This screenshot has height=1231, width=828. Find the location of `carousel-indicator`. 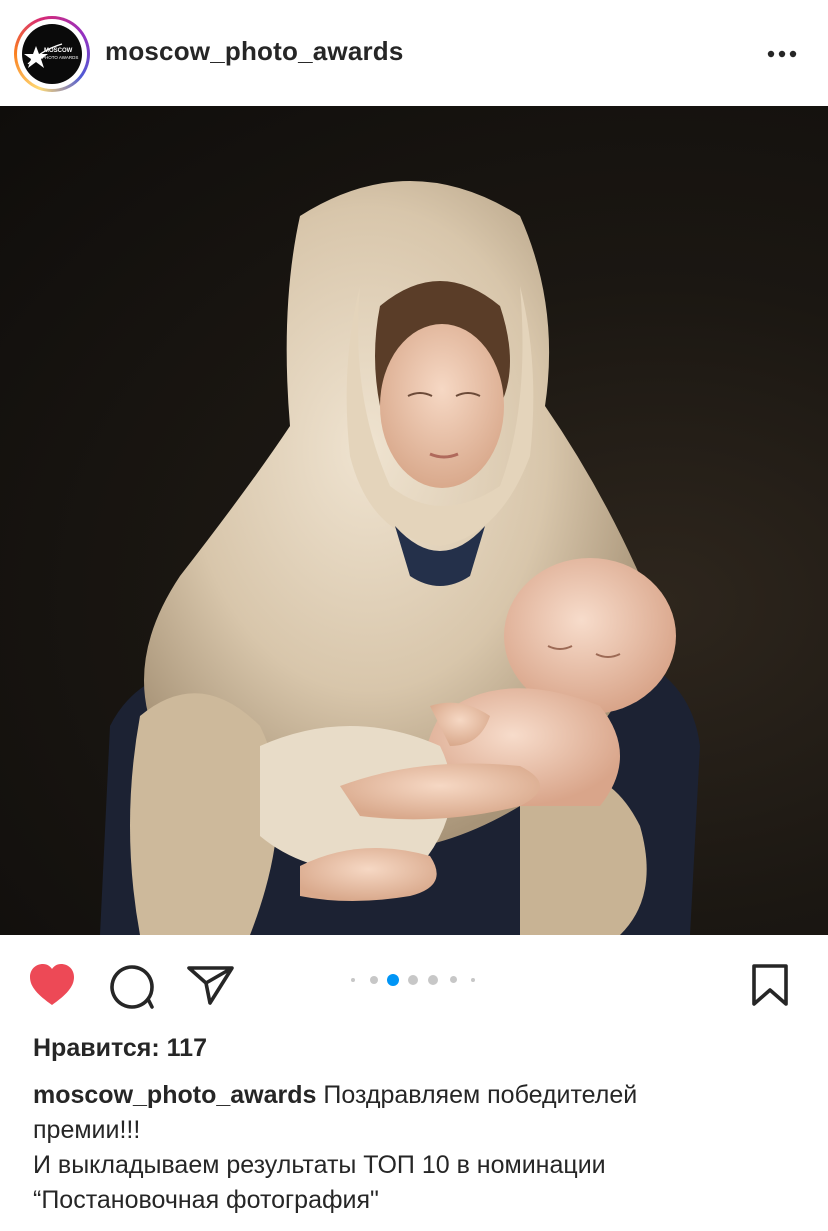

carousel-indicator is located at coordinates (416, 980).